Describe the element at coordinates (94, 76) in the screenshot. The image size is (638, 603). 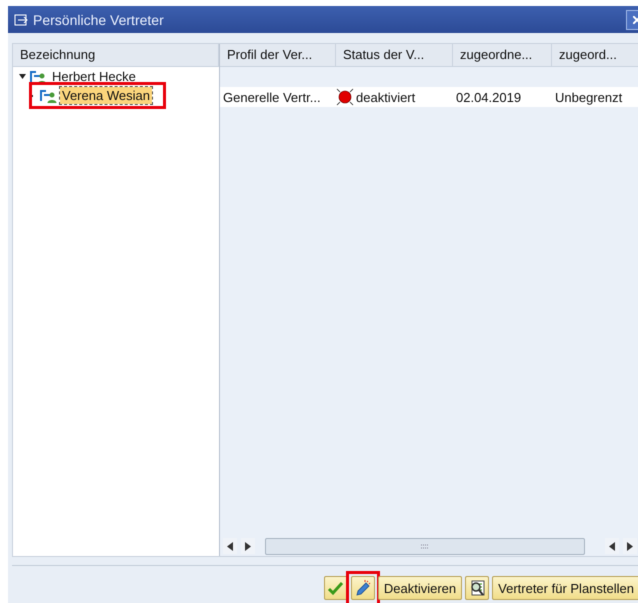
I see `tree-item: Herbert Hecke` at that location.